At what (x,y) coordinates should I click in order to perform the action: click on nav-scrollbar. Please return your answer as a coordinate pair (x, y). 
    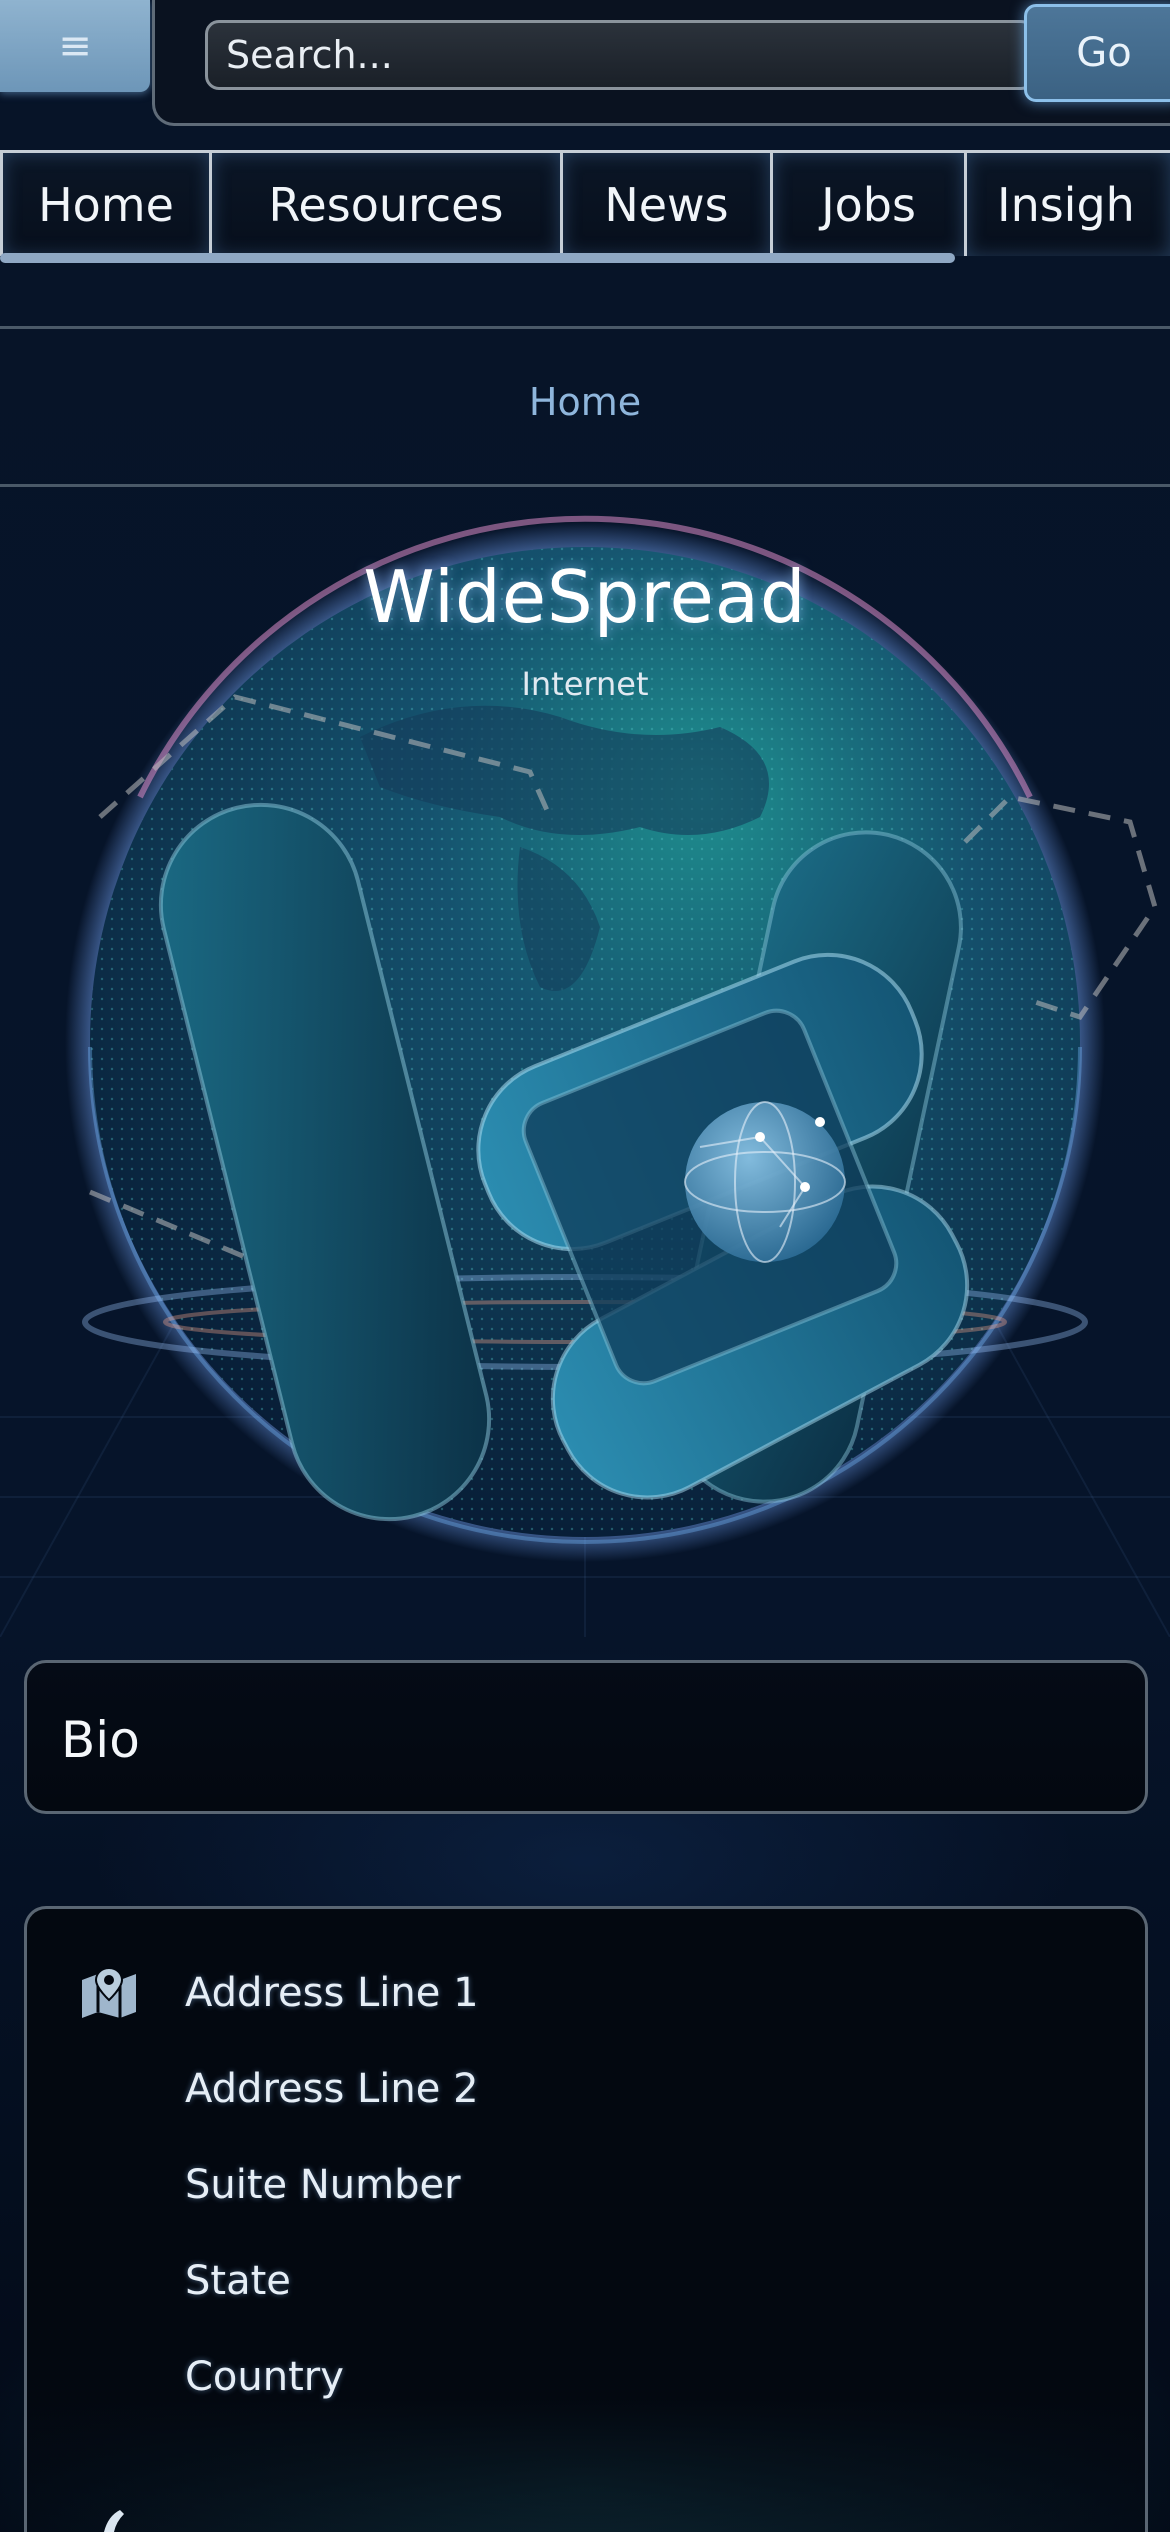
    Looking at the image, I should click on (477, 258).